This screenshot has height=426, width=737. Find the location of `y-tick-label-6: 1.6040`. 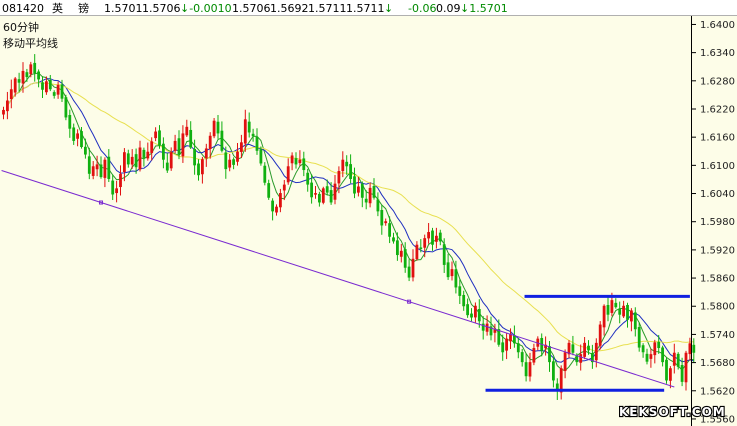

y-tick-label-6: 1.6040 is located at coordinates (717, 194).